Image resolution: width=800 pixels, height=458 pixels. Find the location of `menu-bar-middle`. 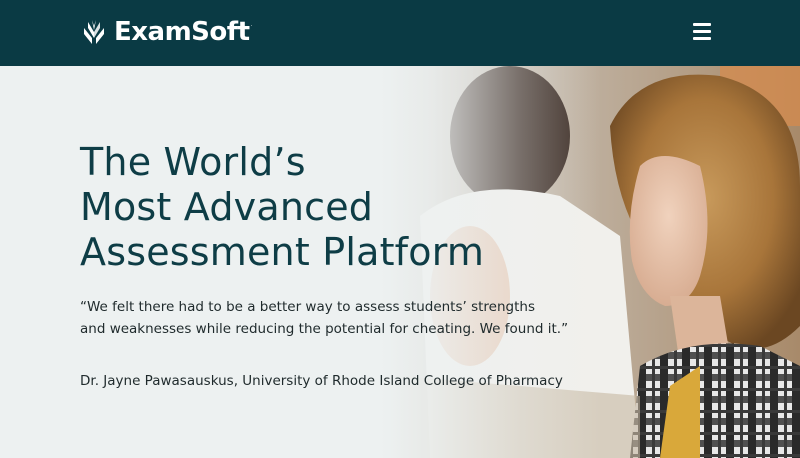

menu-bar-middle is located at coordinates (702, 31).